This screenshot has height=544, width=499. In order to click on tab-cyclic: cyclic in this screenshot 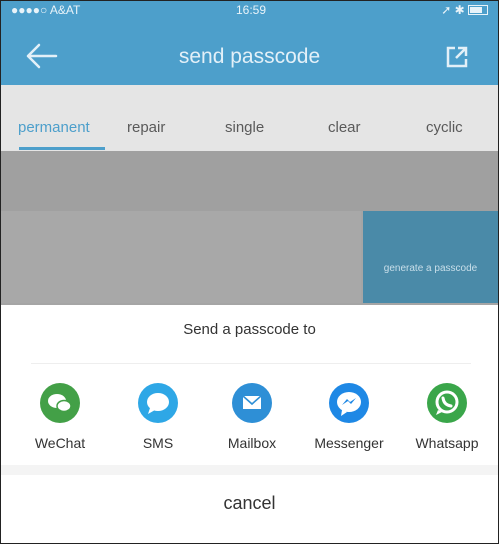, I will do `click(444, 127)`.